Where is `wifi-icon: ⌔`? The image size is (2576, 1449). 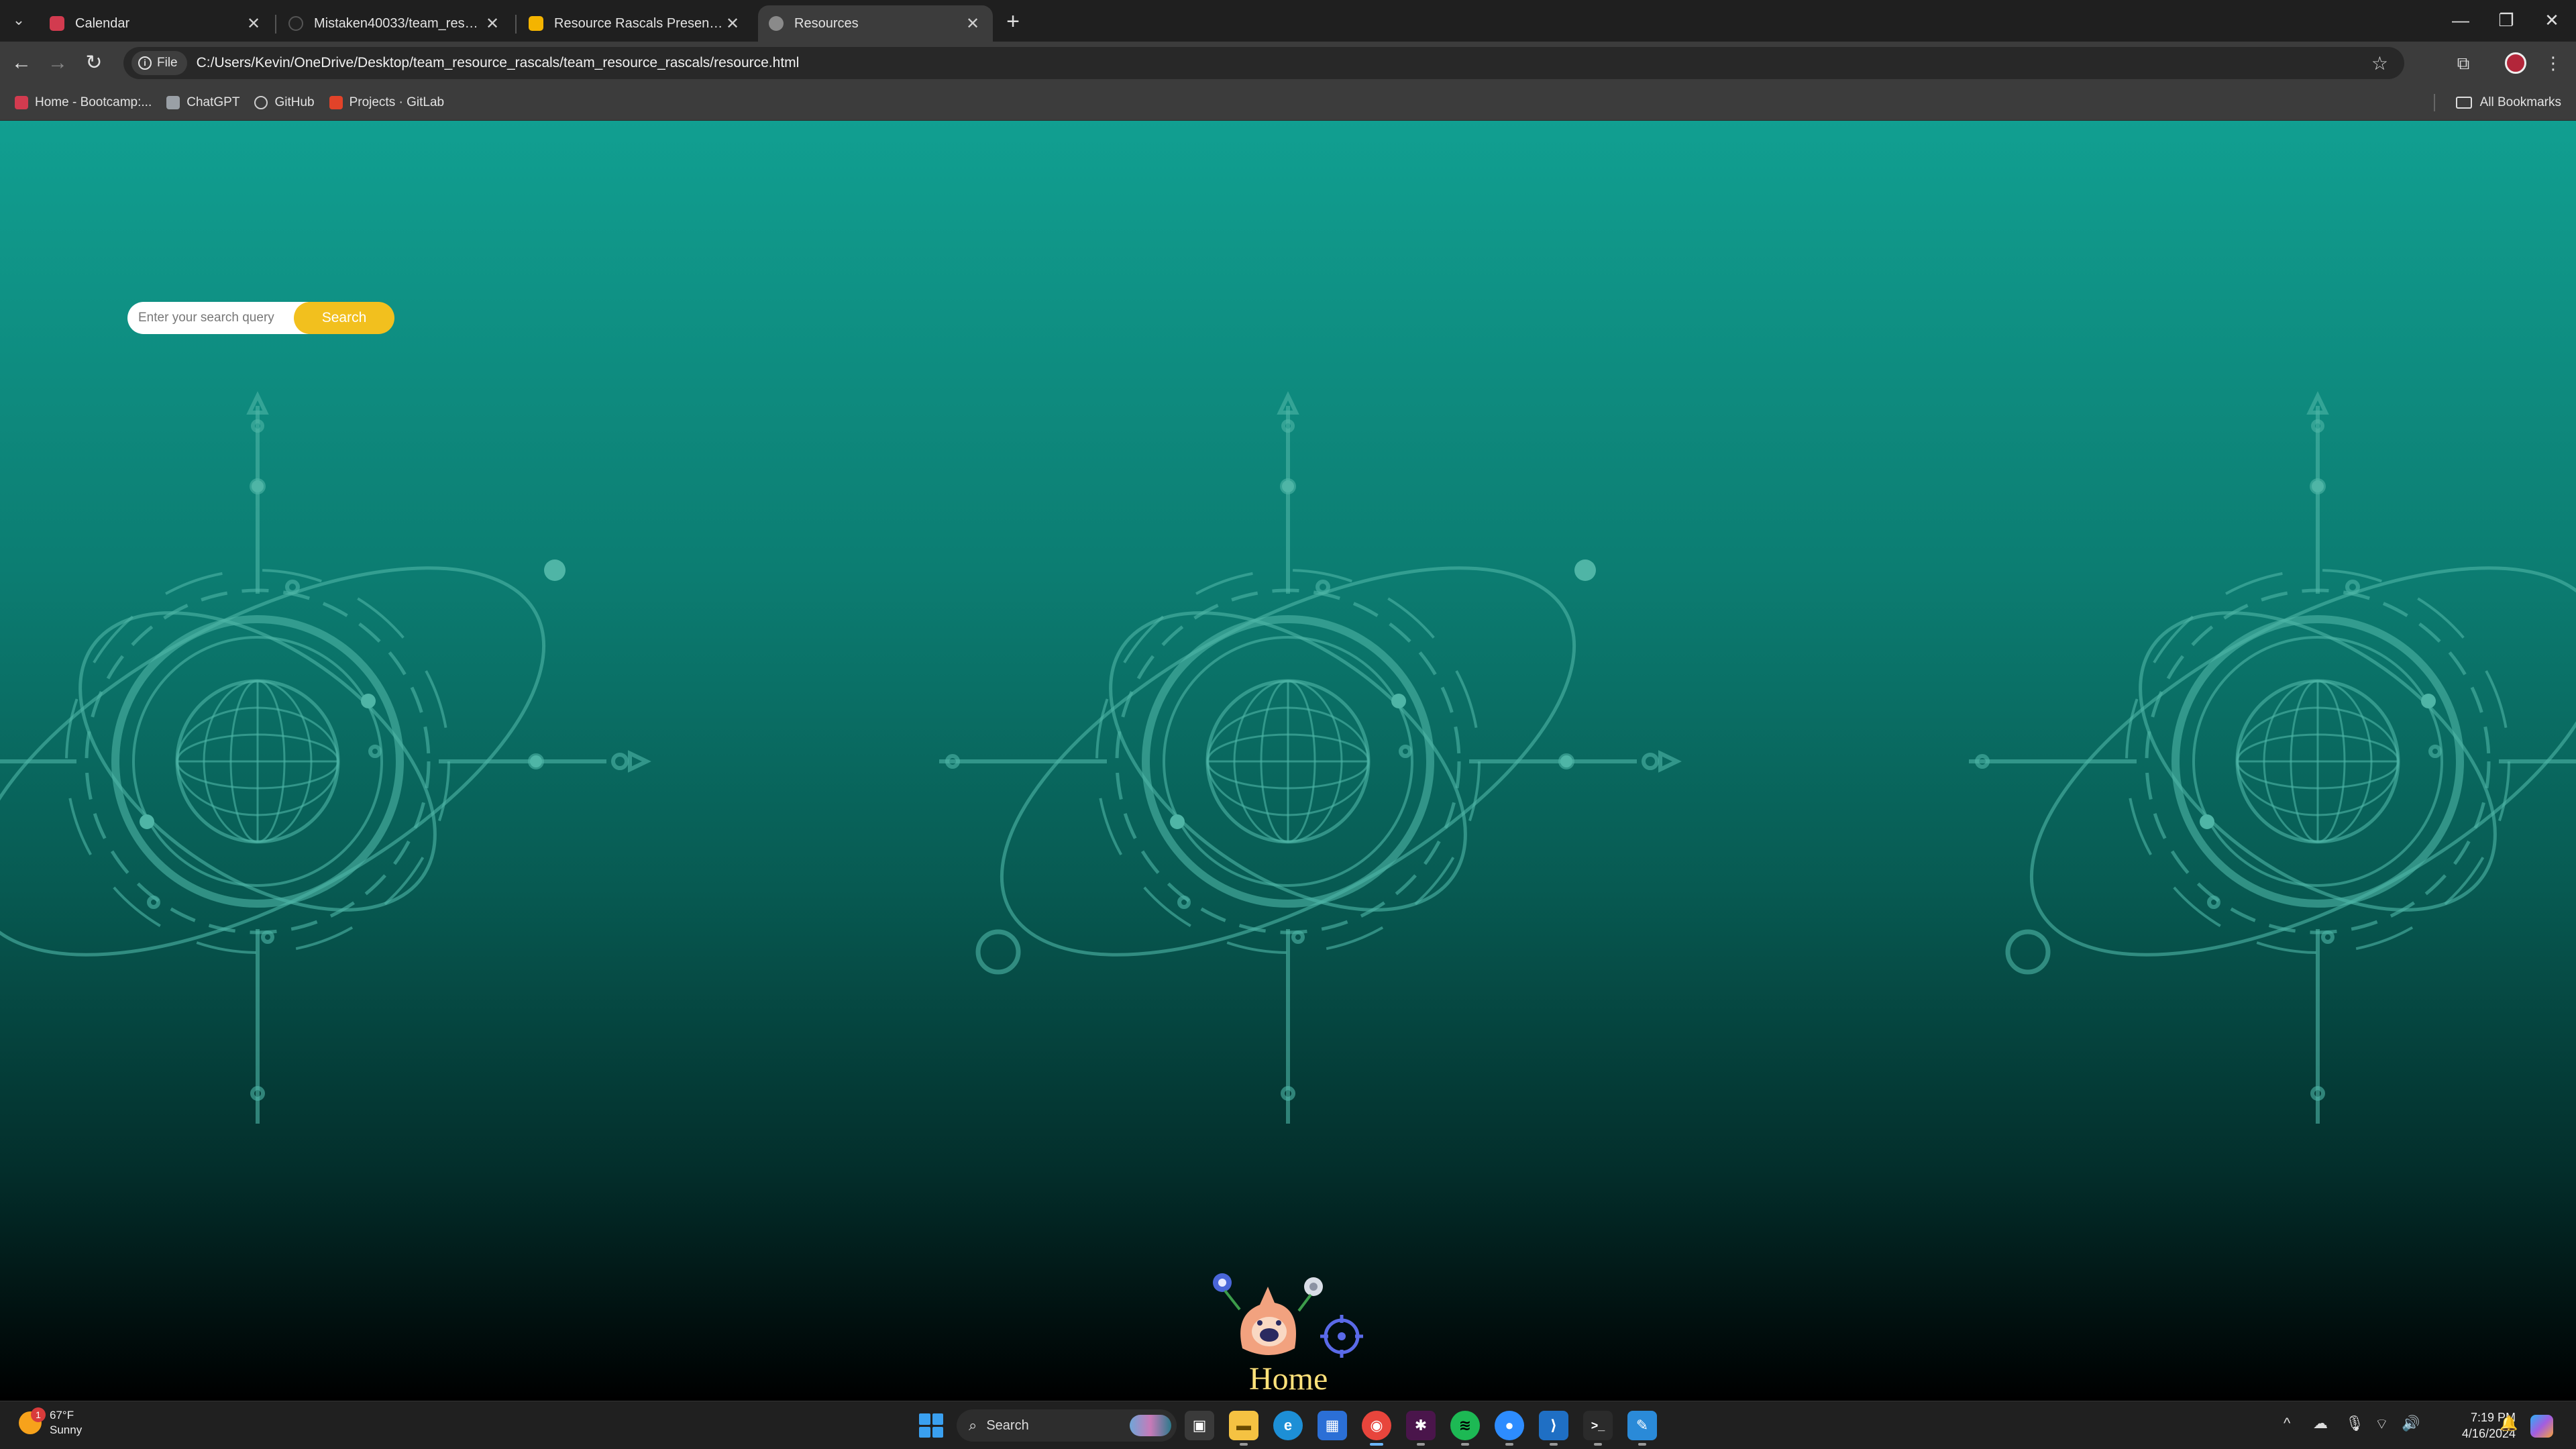 wifi-icon: ⌔ is located at coordinates (2382, 1424).